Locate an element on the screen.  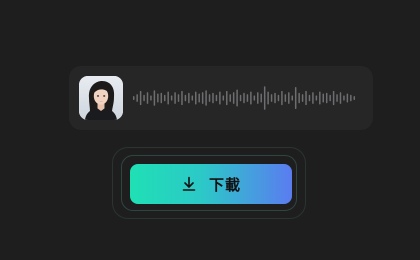
portrait-avatar-icon is located at coordinates (101, 98).